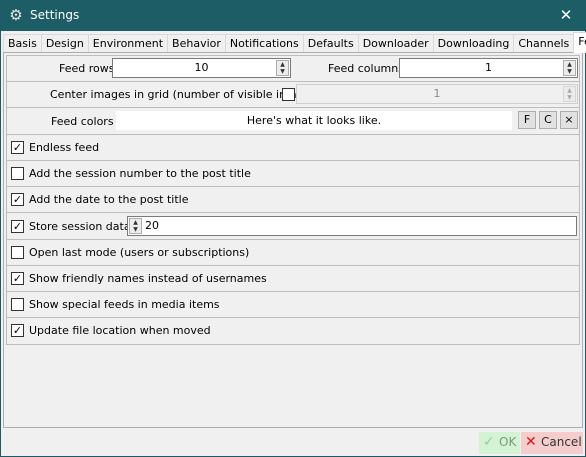 The width and height of the screenshot is (586, 457). Describe the element at coordinates (544, 43) in the screenshot. I see `tab-channels: Channels` at that location.